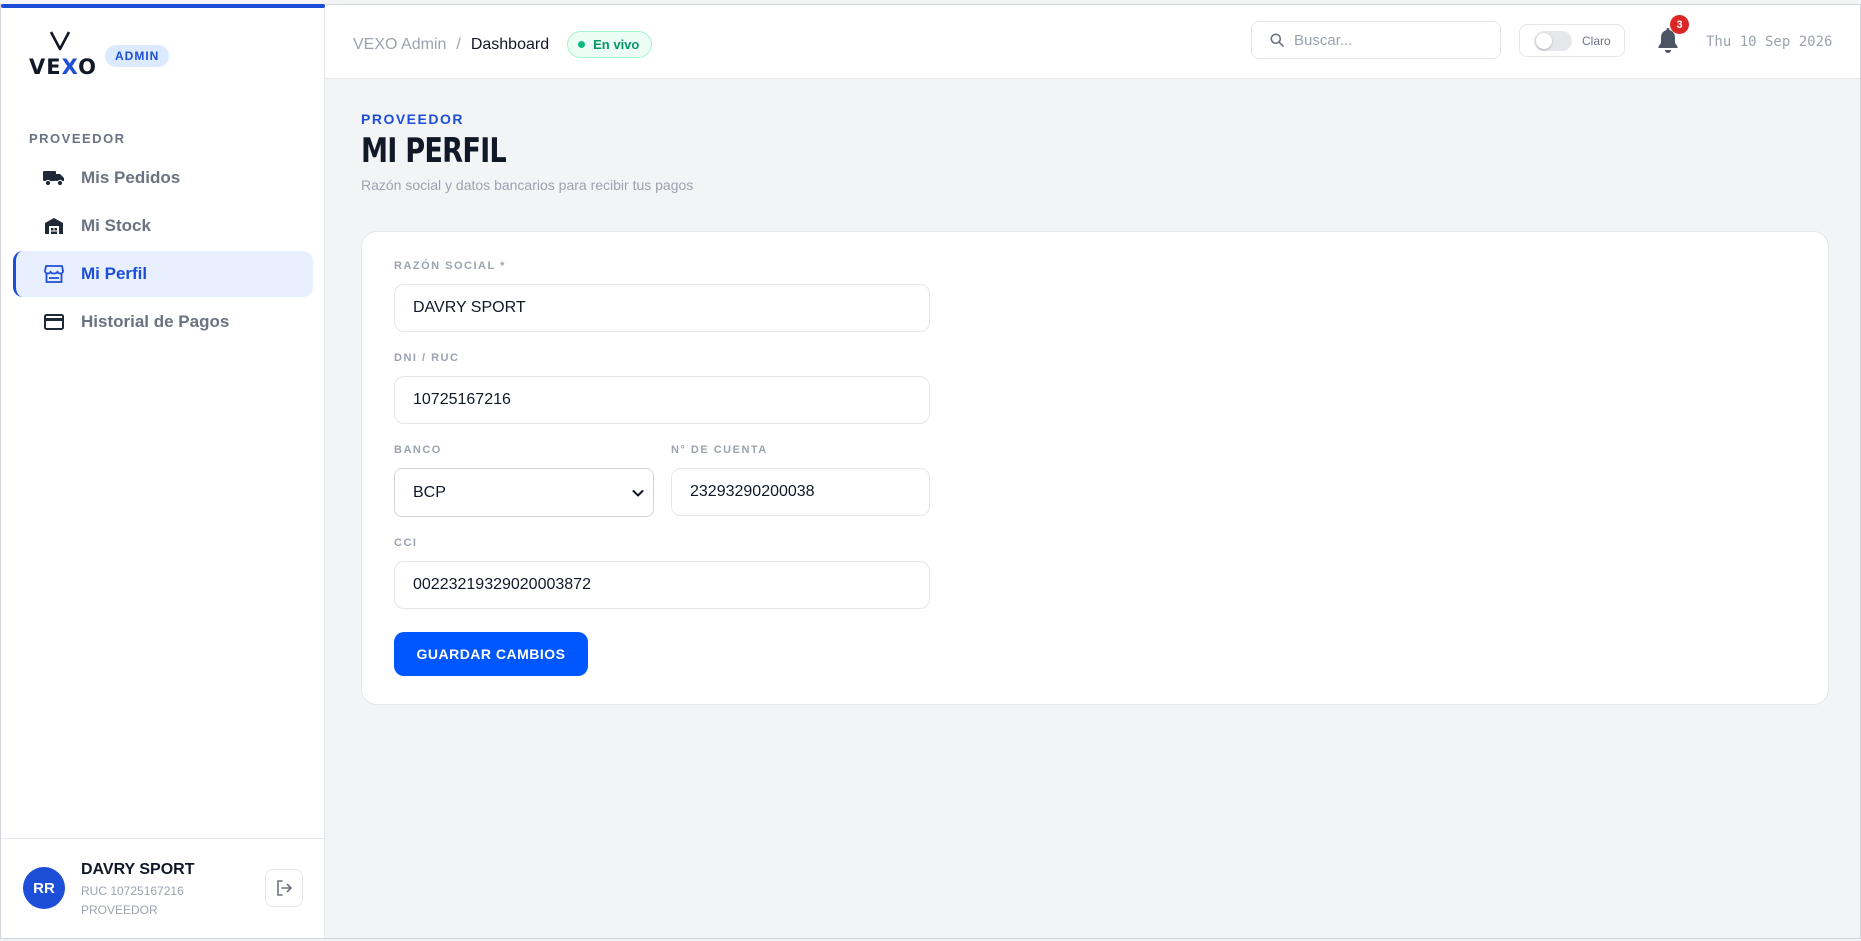  What do you see at coordinates (1092, 42) in the screenshot?
I see `topbar: VEXO Admin / Dashboard En vivo Claro` at bounding box center [1092, 42].